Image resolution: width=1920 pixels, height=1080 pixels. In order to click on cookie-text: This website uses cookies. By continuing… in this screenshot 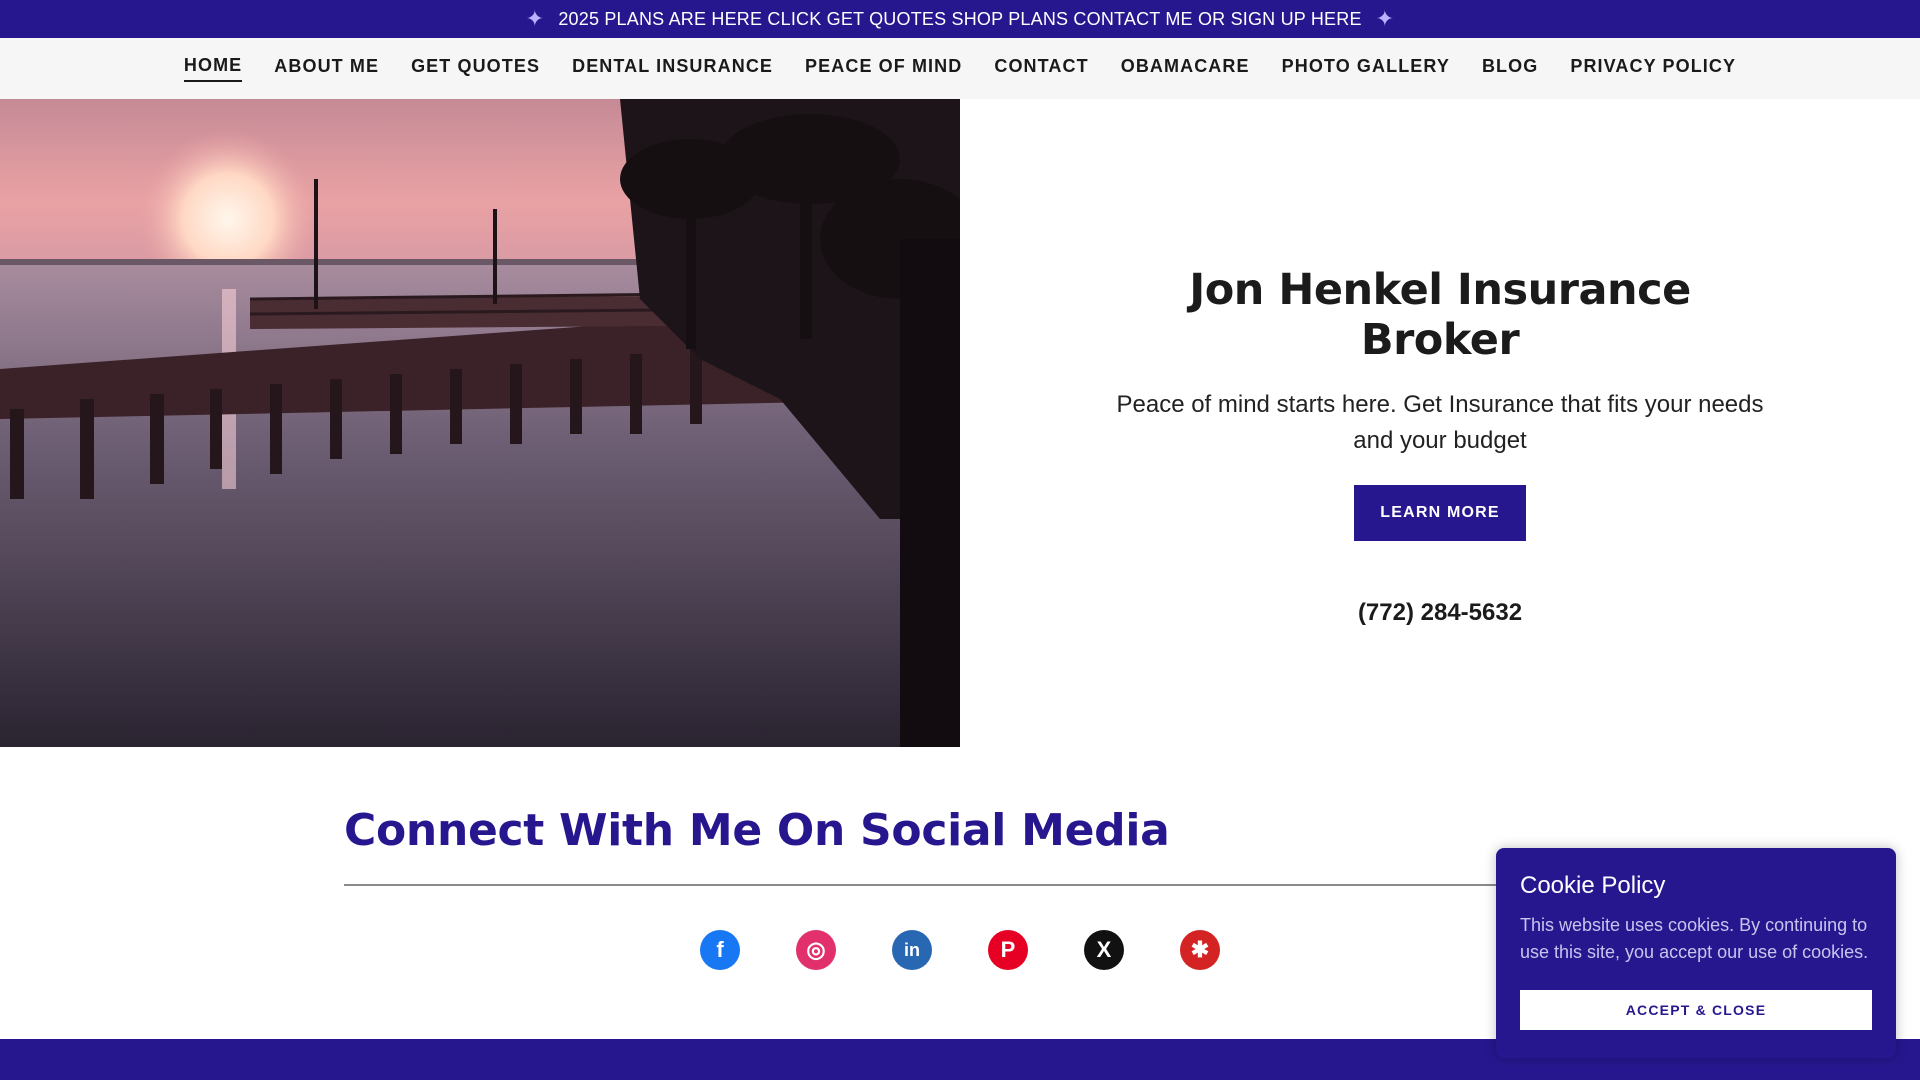, I will do `click(1694, 938)`.